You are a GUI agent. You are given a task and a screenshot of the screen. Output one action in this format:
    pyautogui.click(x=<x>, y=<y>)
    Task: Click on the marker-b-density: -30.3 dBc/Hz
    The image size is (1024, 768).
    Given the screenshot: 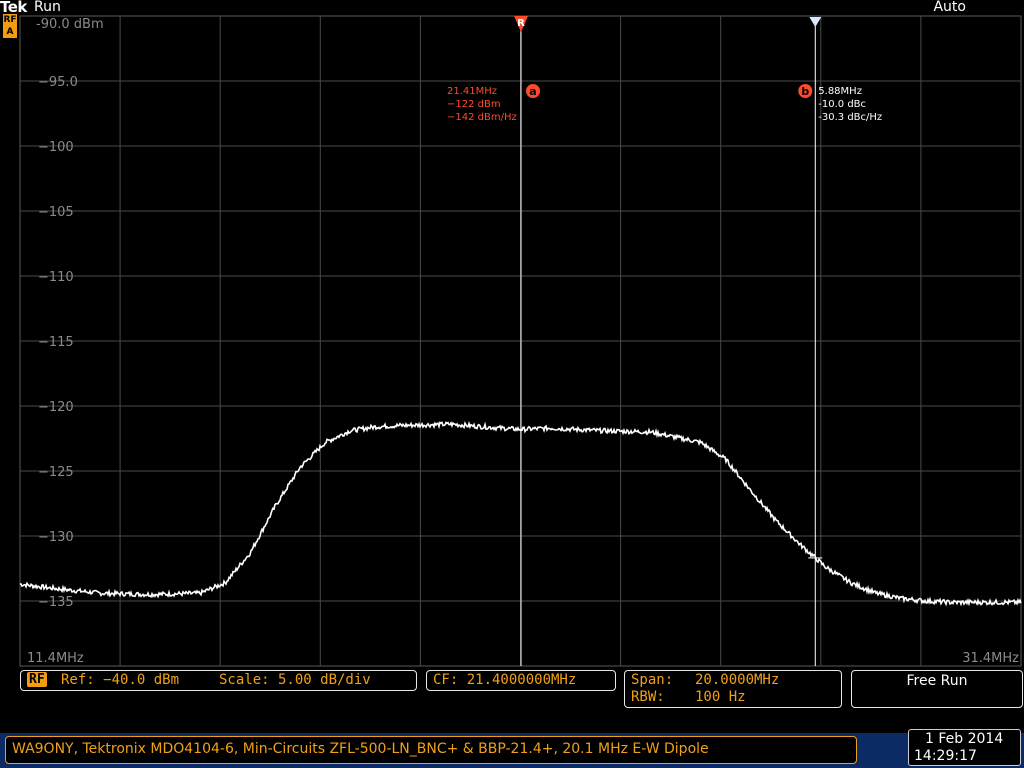 What is the action you would take?
    pyautogui.click(x=850, y=117)
    